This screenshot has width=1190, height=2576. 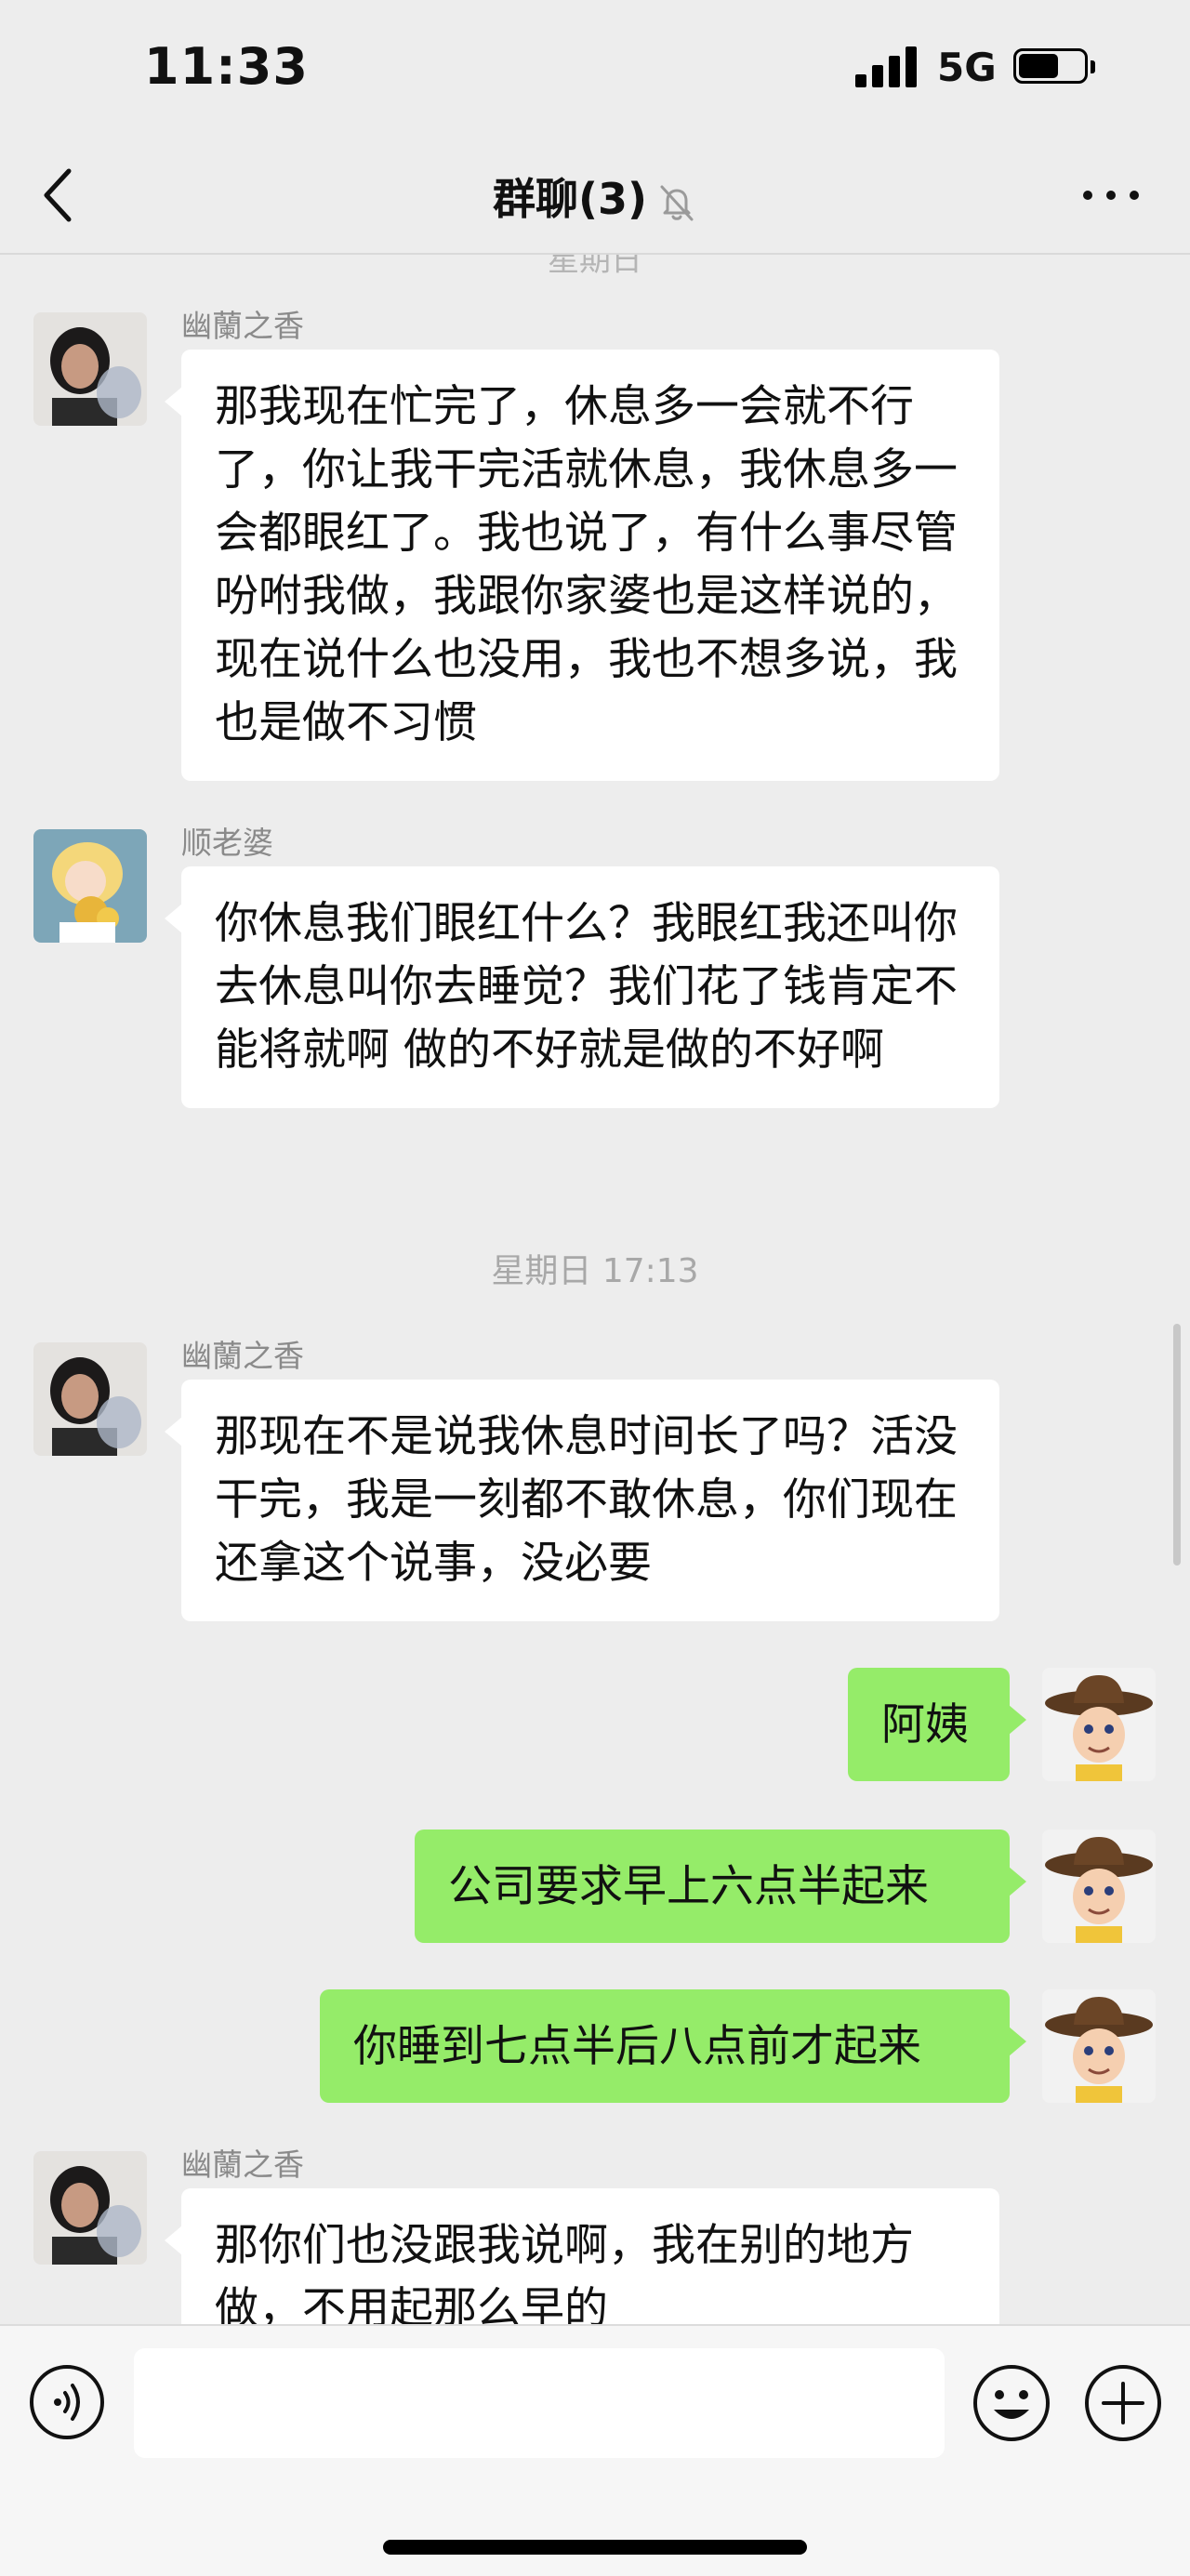 I want to click on sender-name: 顺老婆, so click(x=227, y=843).